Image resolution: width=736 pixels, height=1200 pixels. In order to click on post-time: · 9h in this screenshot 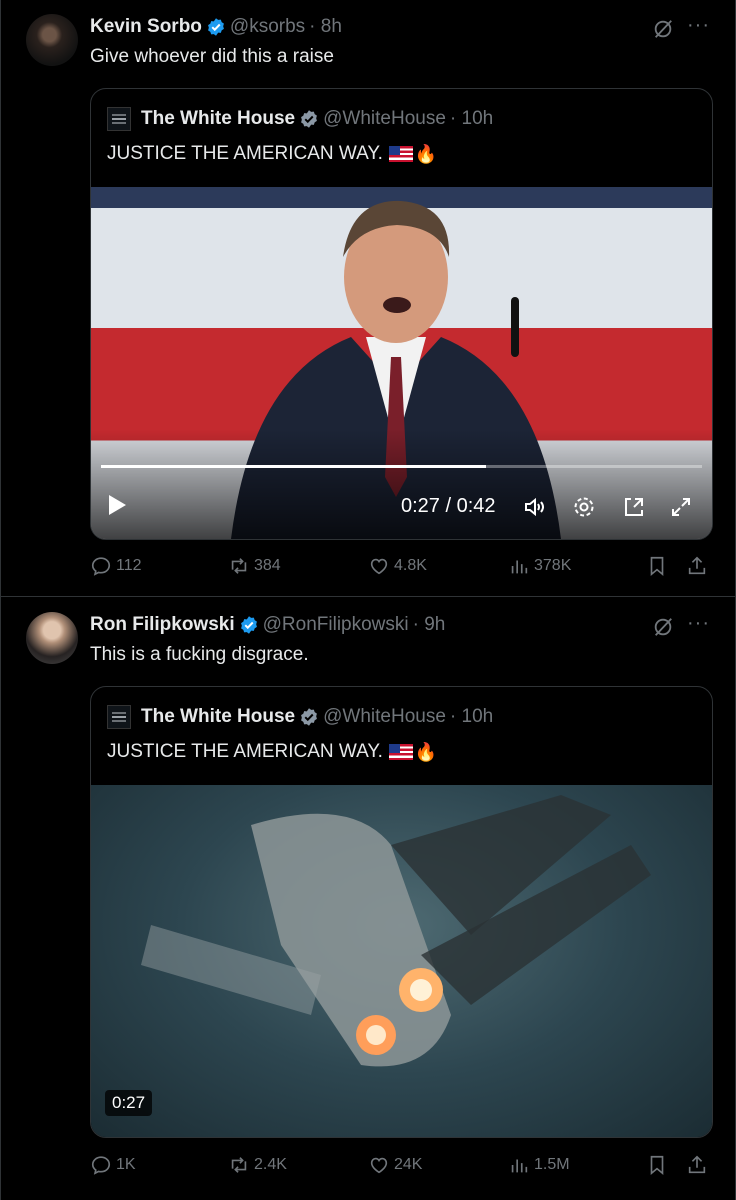, I will do `click(429, 625)`.